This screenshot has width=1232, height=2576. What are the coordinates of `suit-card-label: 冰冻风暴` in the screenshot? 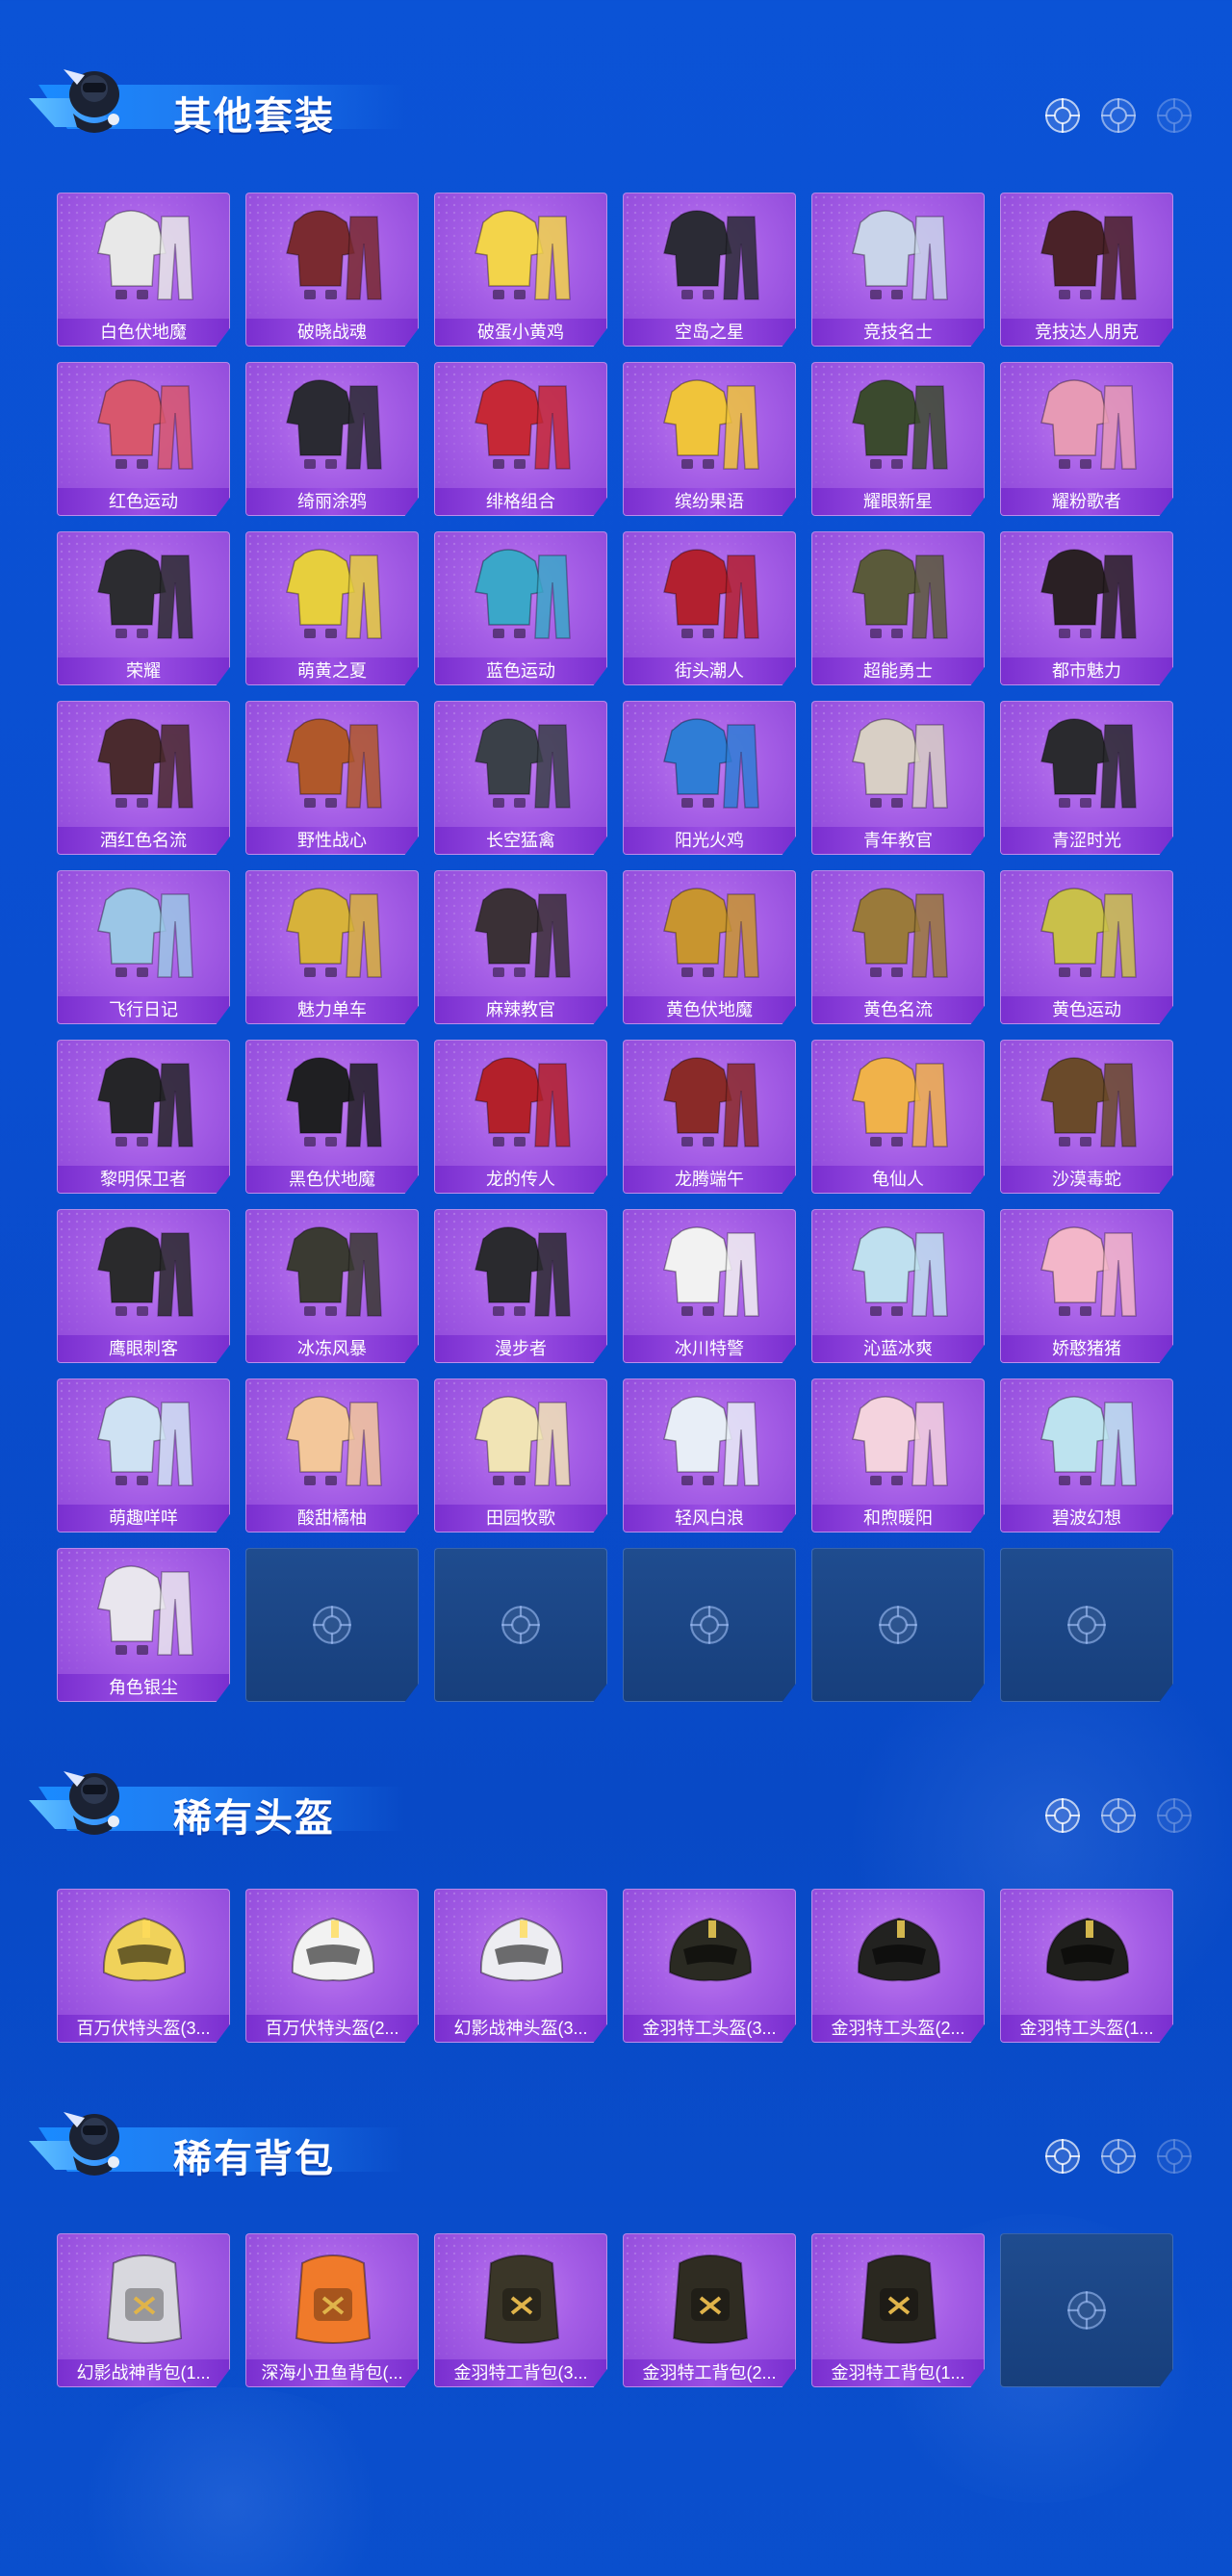 It's located at (332, 1349).